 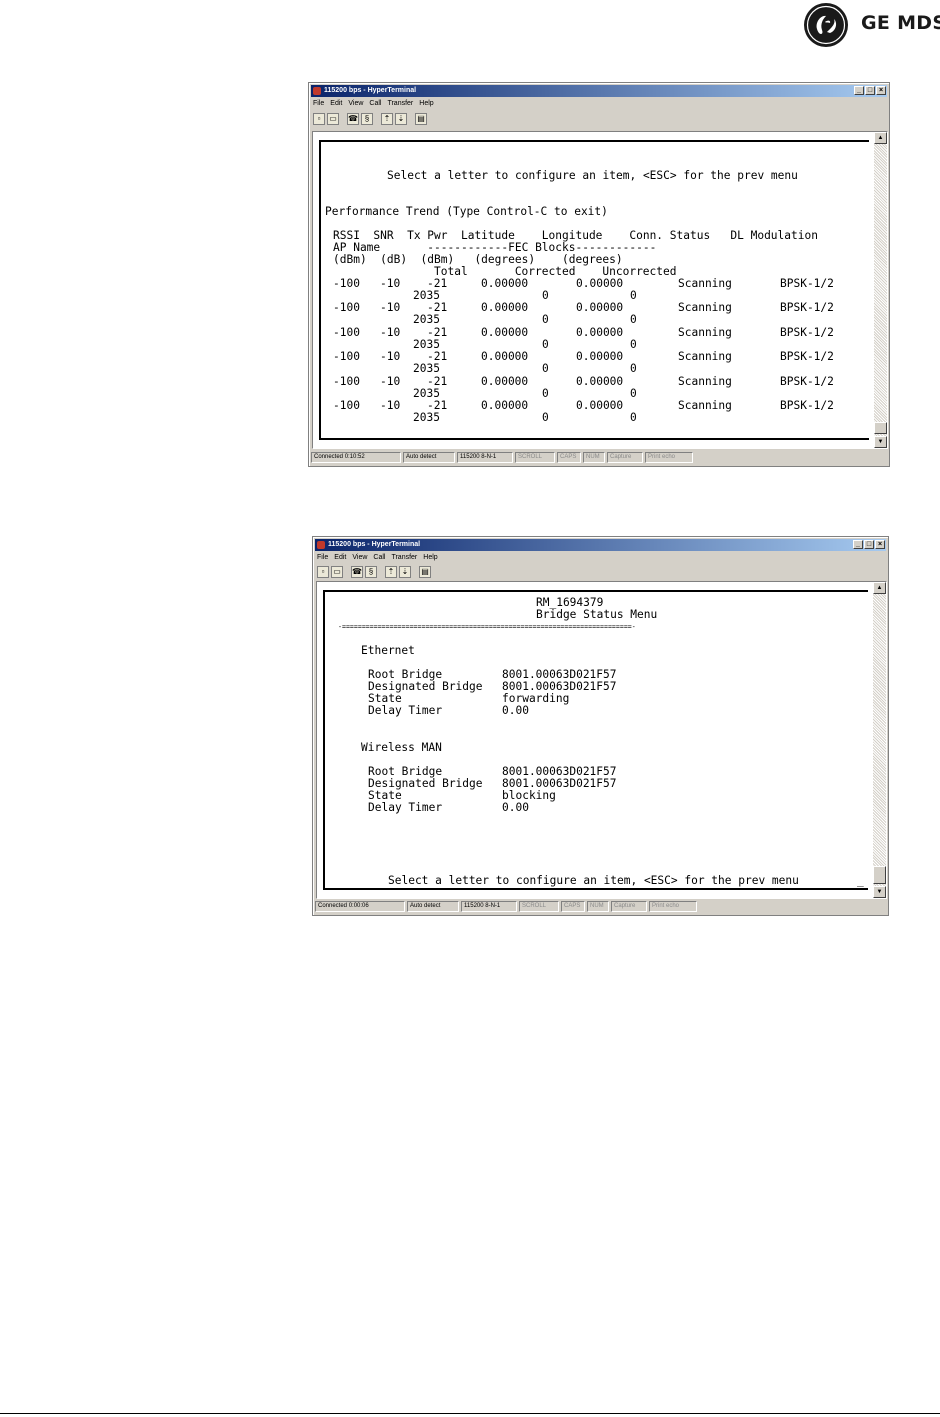 I want to click on menu-title: Bridge Status Menu, so click(x=597, y=614).